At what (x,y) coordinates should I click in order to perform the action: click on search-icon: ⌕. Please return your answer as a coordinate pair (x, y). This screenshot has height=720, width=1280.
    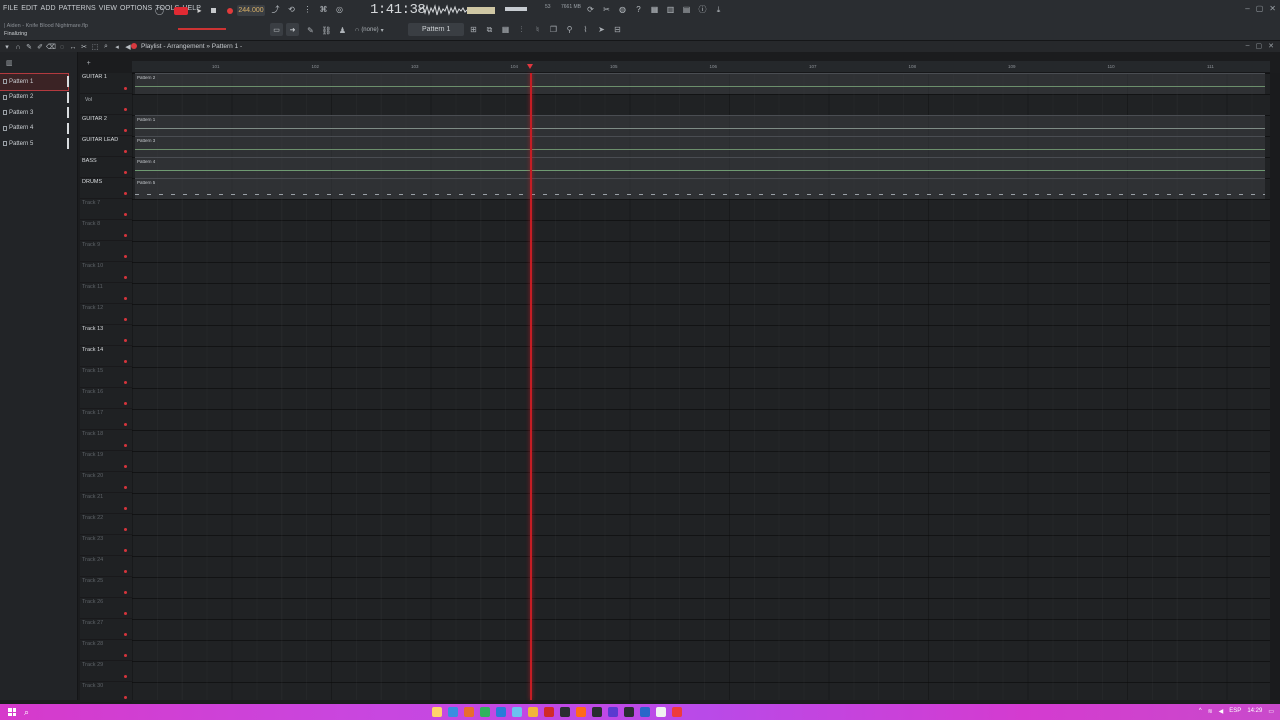
    Looking at the image, I should click on (26, 712).